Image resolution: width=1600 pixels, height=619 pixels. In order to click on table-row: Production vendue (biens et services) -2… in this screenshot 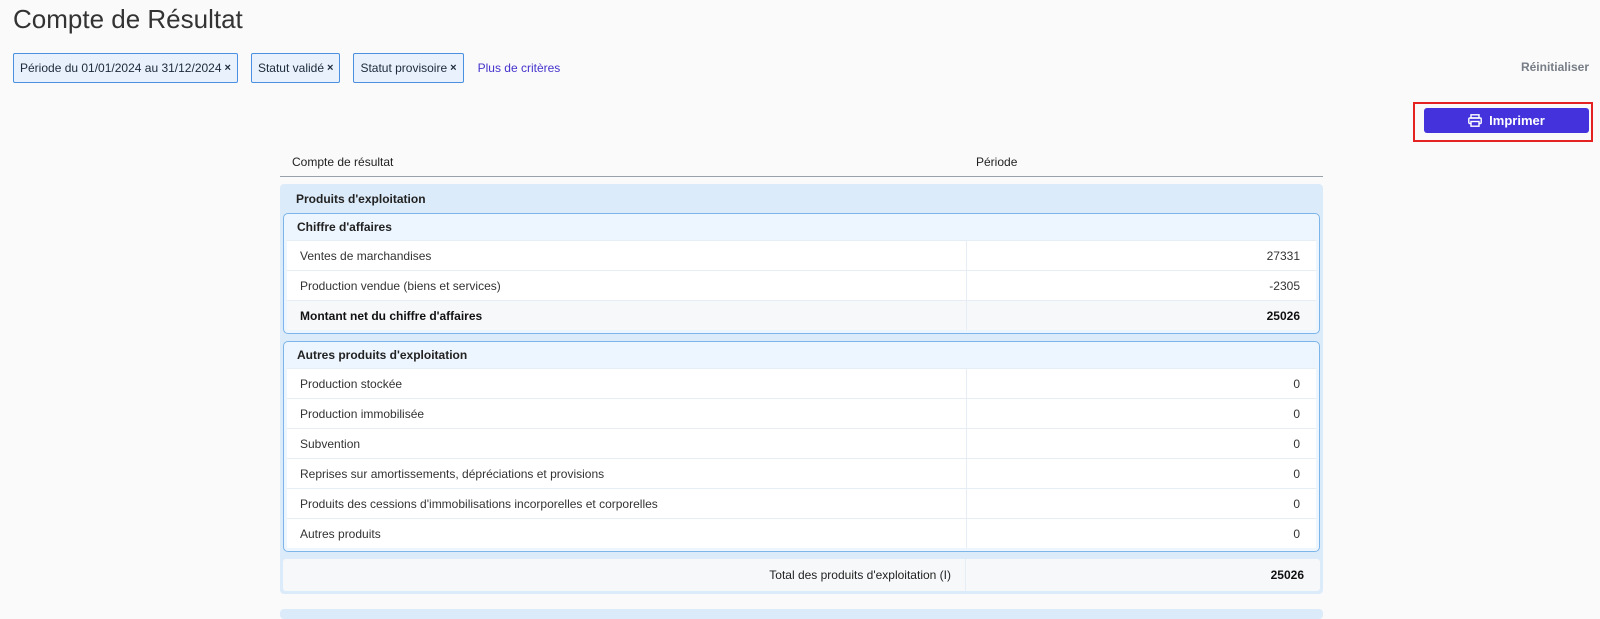, I will do `click(801, 285)`.